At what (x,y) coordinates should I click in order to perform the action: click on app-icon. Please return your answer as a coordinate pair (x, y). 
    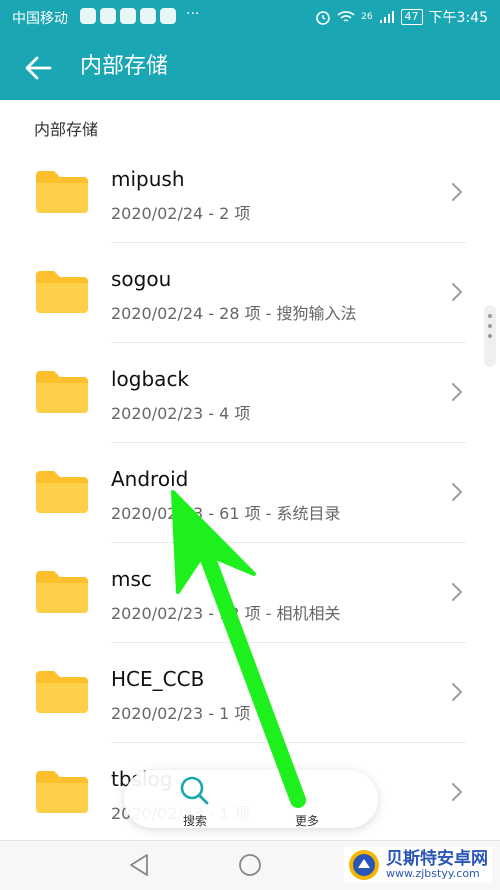
    Looking at the image, I should click on (108, 16).